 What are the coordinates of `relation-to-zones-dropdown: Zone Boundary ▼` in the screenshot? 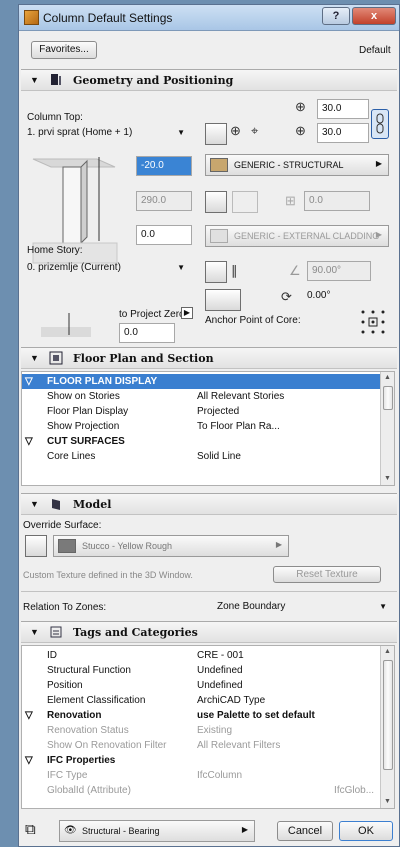 It's located at (303, 608).